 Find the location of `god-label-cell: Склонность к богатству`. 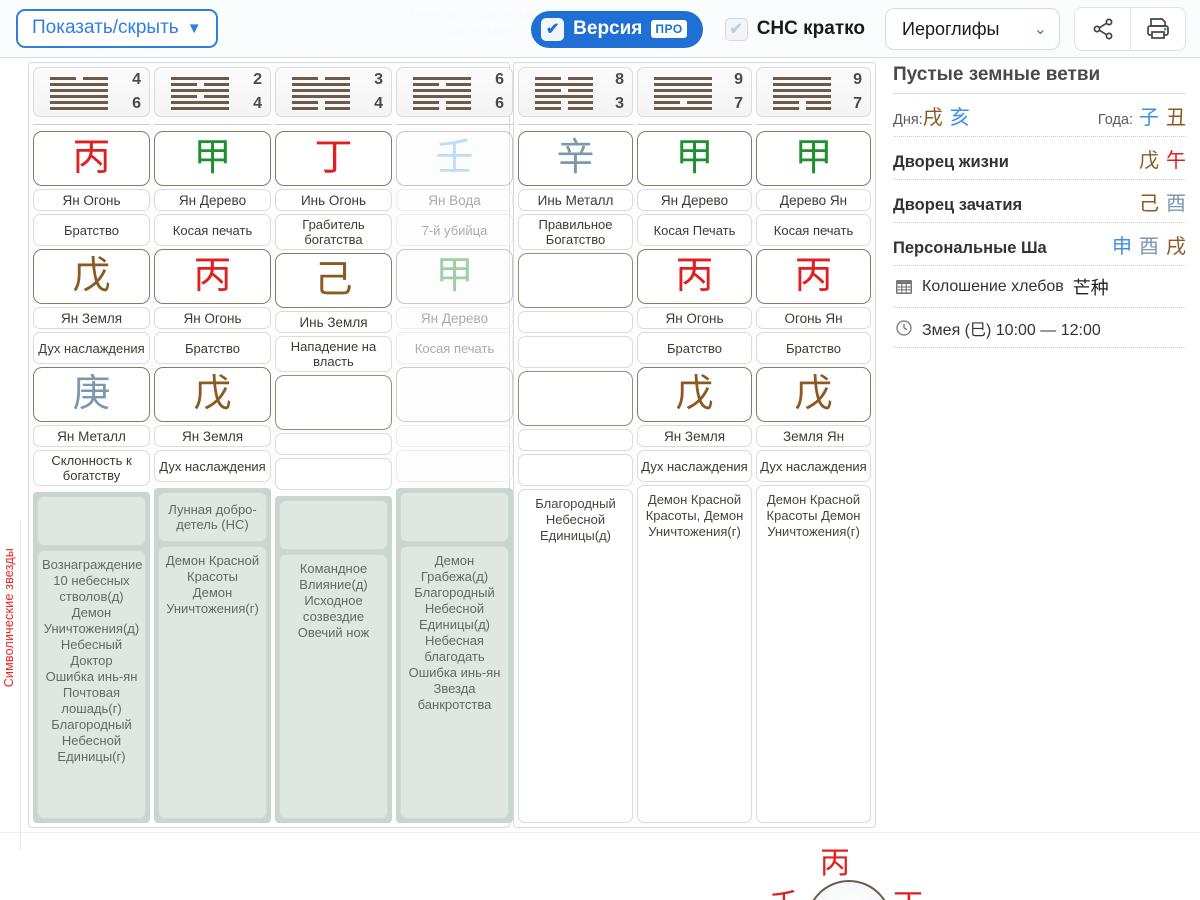

god-label-cell: Склонность к богатству is located at coordinates (91, 468).